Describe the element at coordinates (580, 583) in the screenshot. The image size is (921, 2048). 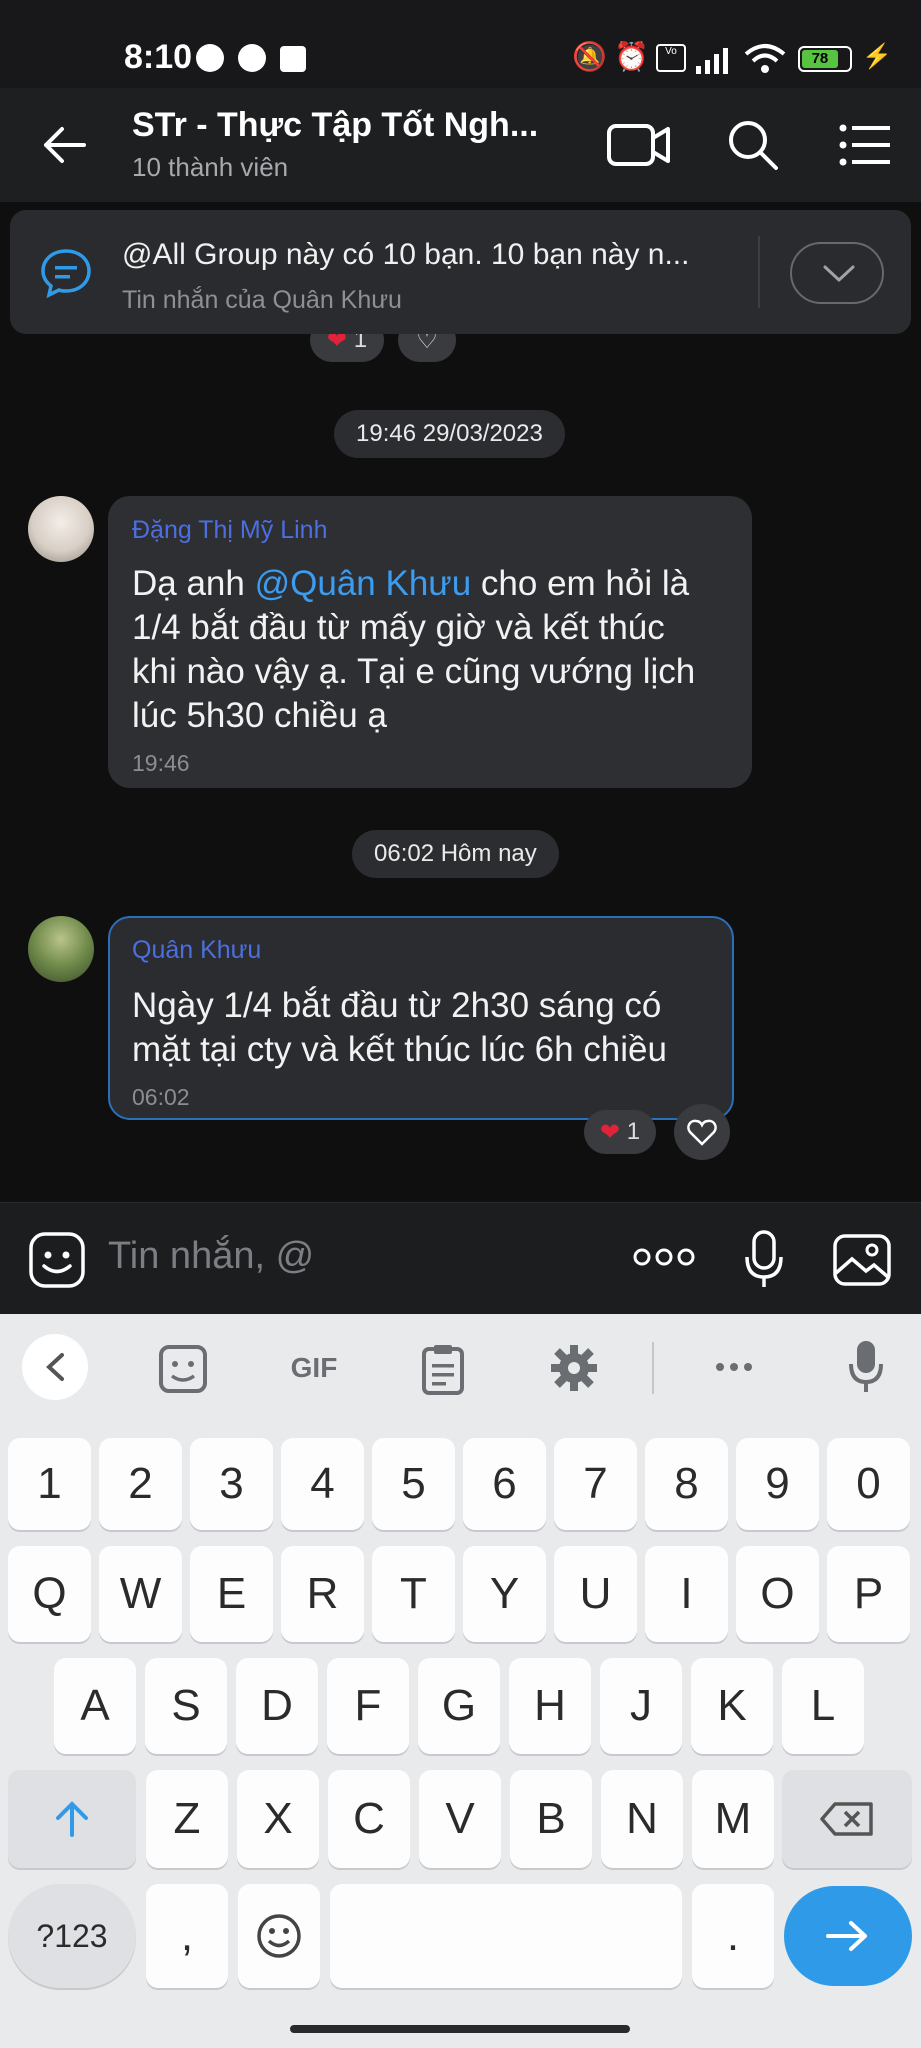
I see `message-text-part: cho em hỏi là` at that location.